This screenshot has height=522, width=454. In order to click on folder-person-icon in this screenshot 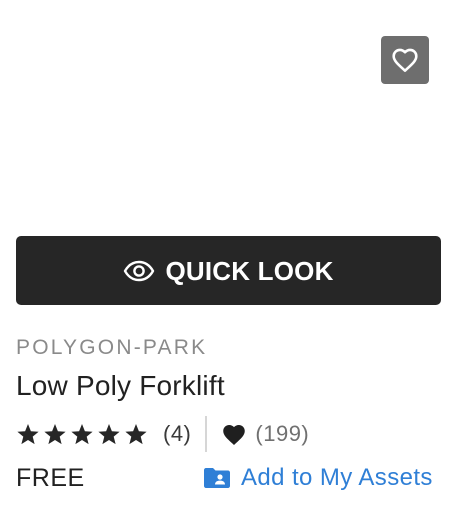, I will do `click(217, 478)`.